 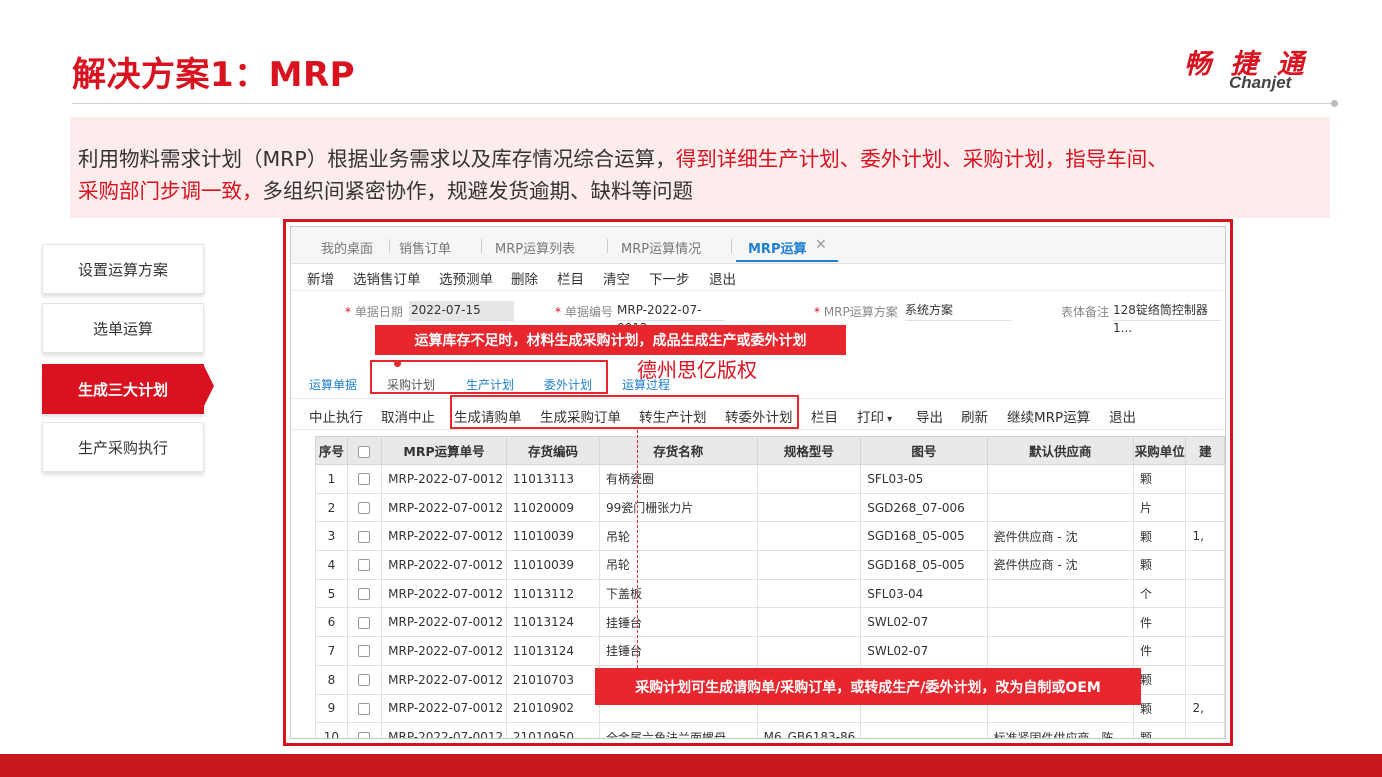 What do you see at coordinates (331, 593) in the screenshot?
I see `cell-index: 5` at bounding box center [331, 593].